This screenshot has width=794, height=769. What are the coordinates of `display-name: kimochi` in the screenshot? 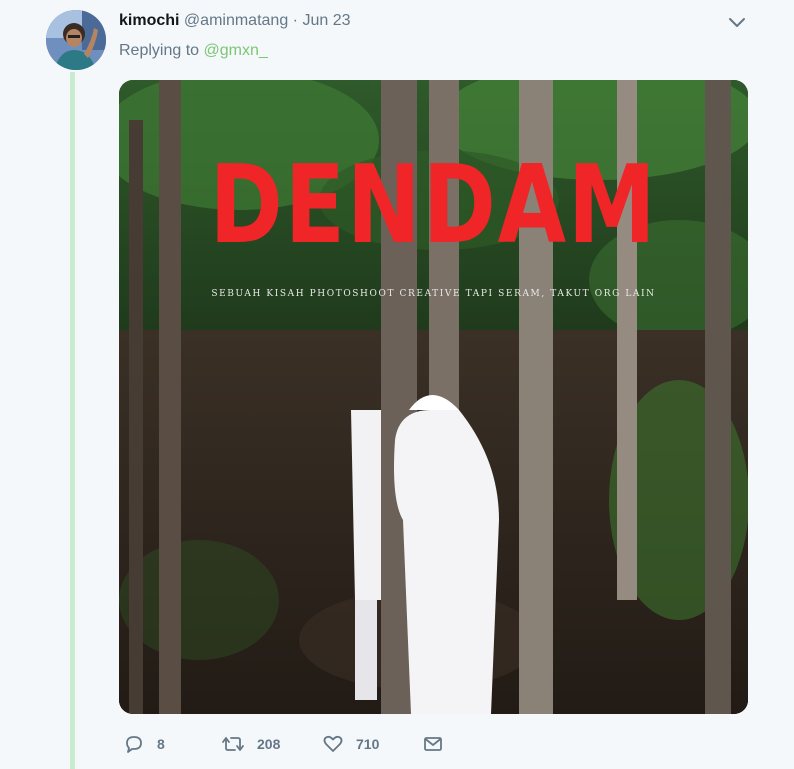 It's located at (149, 20).